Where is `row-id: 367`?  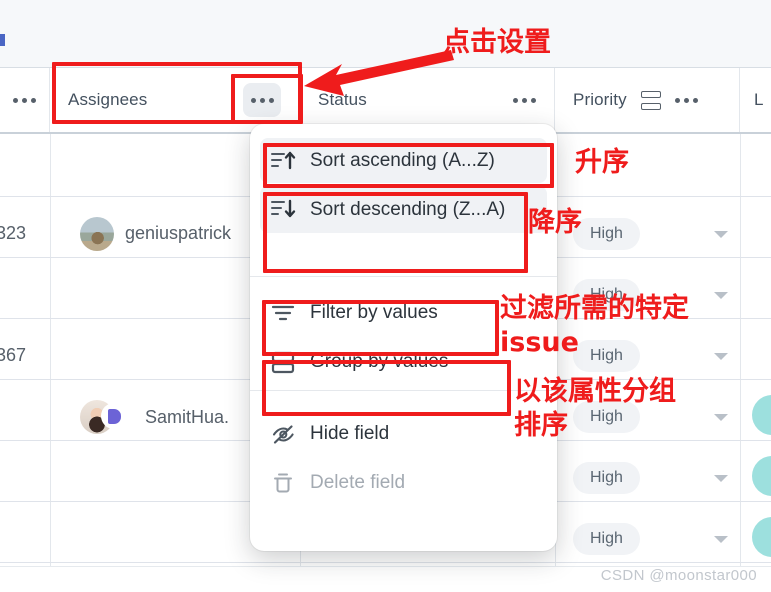
row-id: 367 is located at coordinates (13, 355).